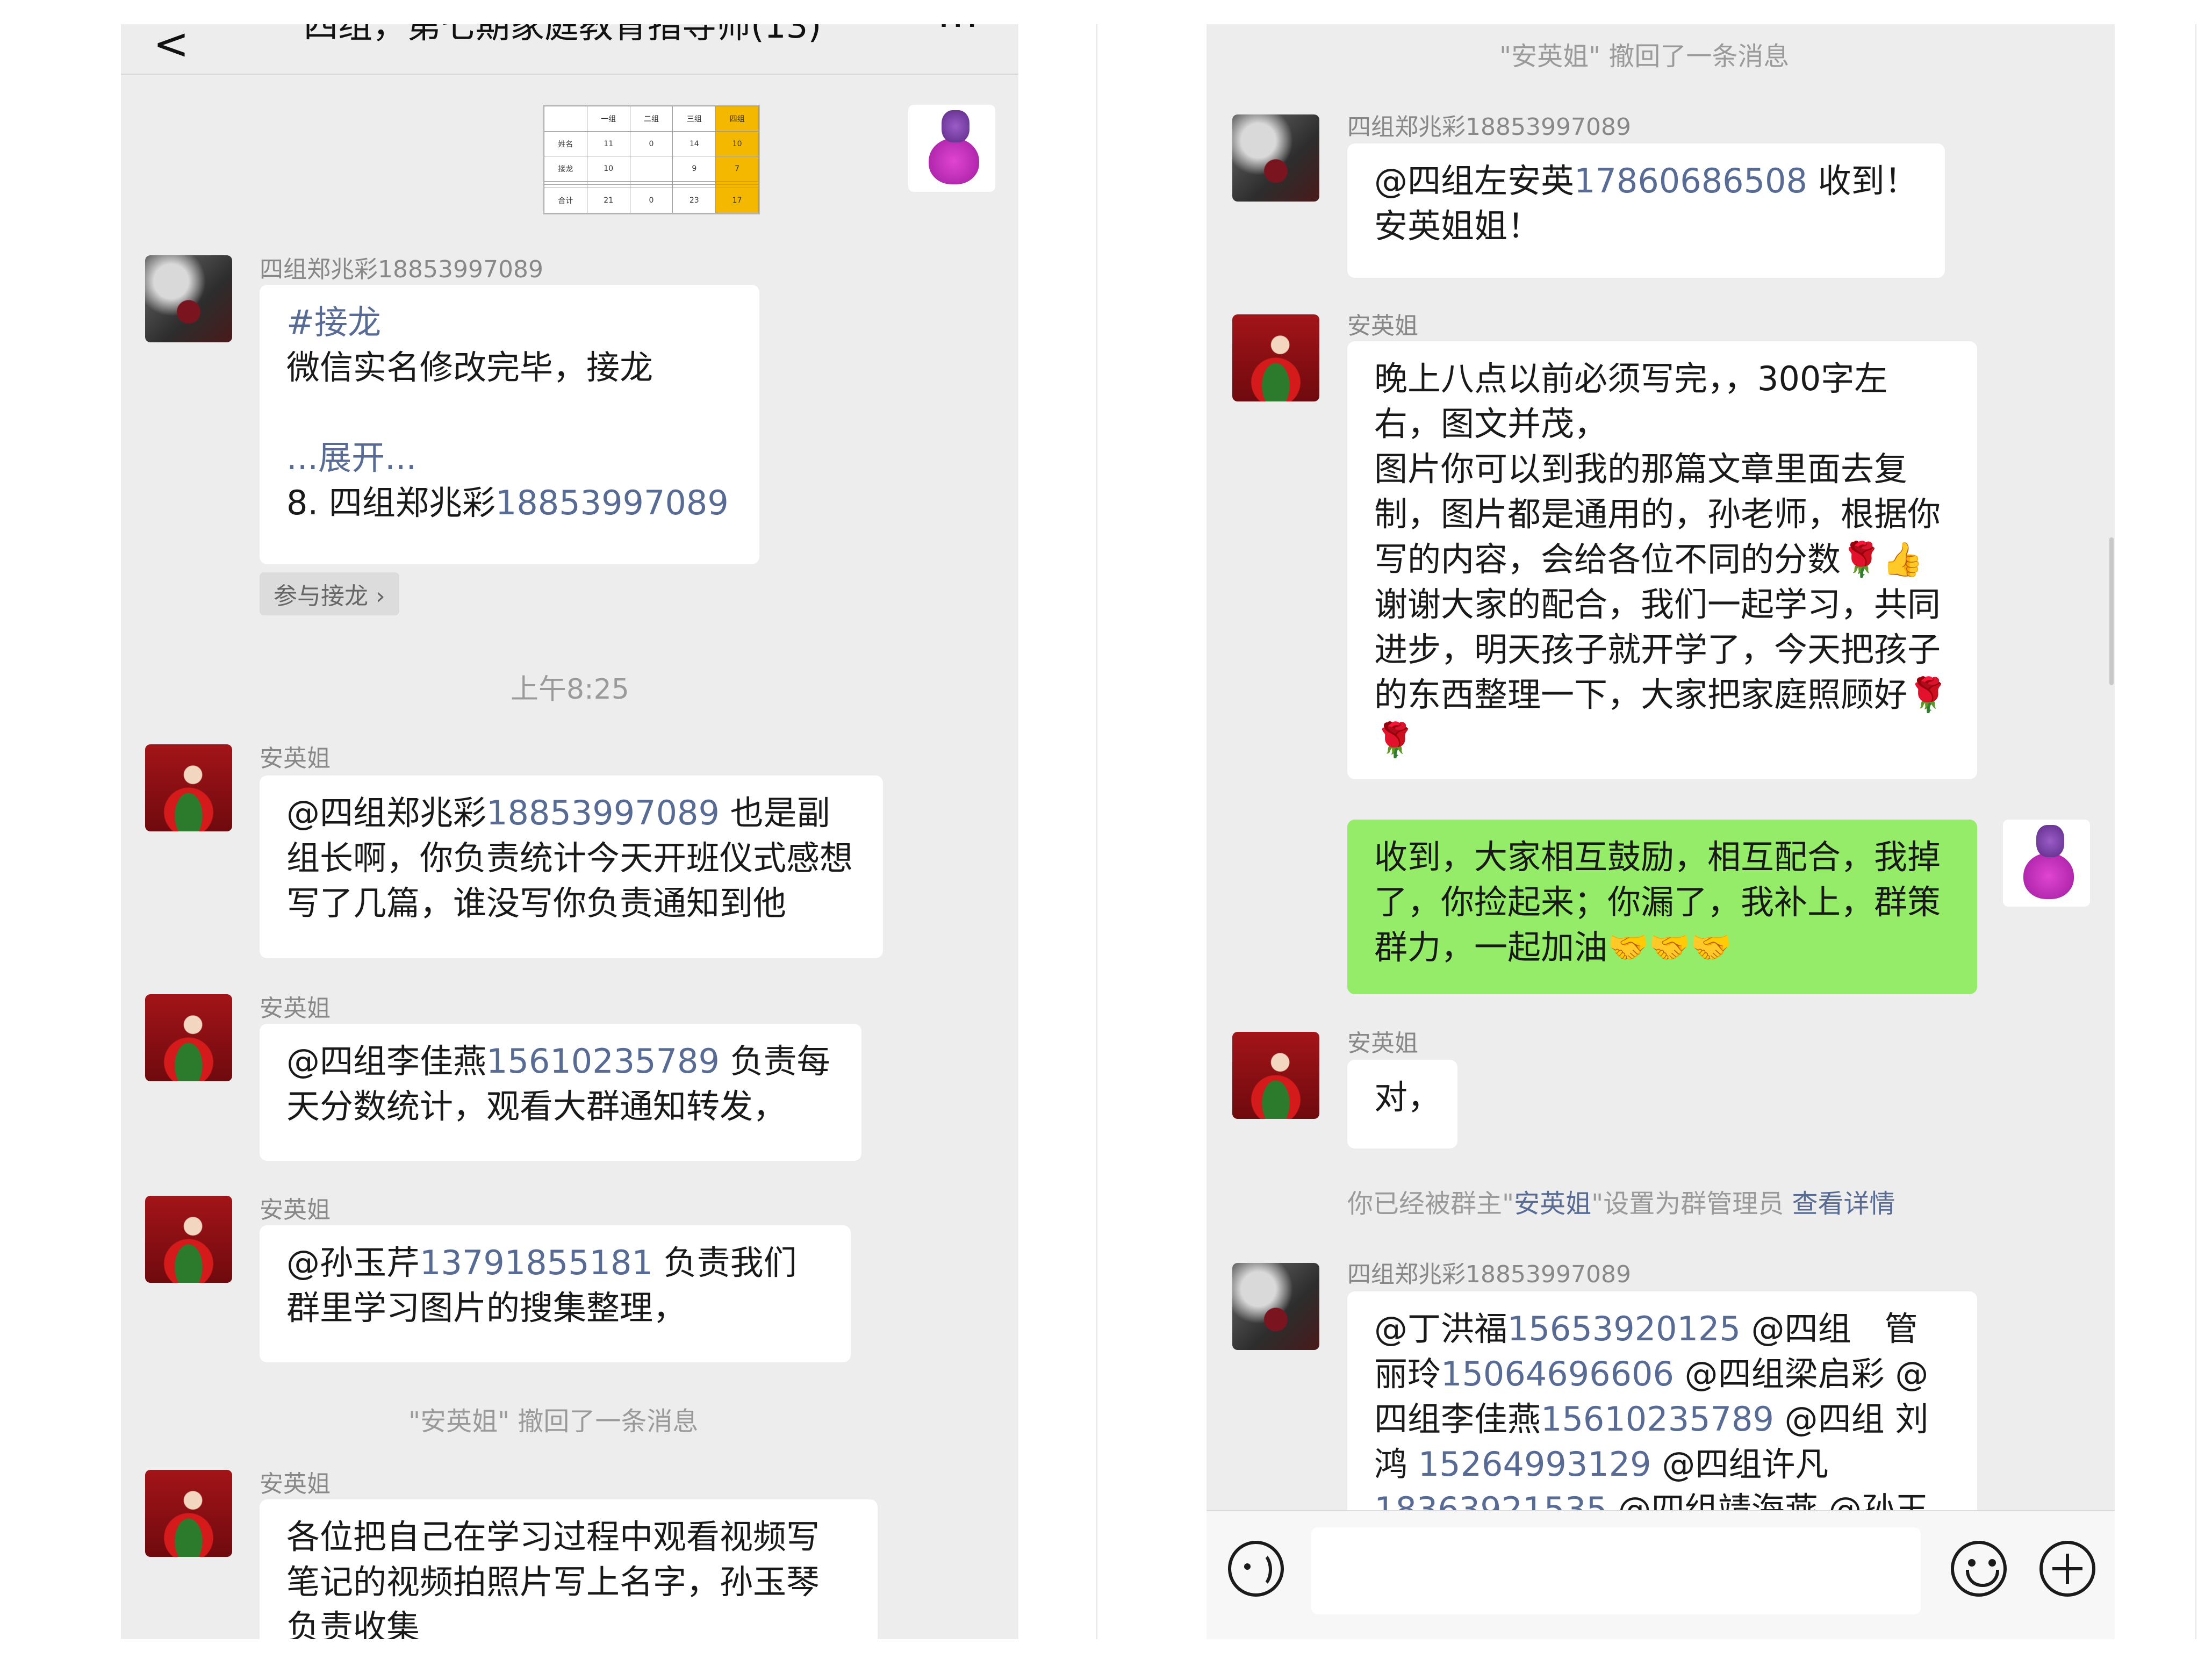 Image resolution: width=2212 pixels, height=1659 pixels. What do you see at coordinates (470, 367) in the screenshot?
I see `message-text: 微信实名修改完毕，接龙` at bounding box center [470, 367].